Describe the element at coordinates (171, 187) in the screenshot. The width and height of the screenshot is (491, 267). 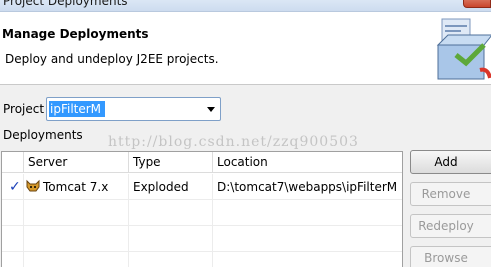
I see `type-cell: Exploded` at that location.